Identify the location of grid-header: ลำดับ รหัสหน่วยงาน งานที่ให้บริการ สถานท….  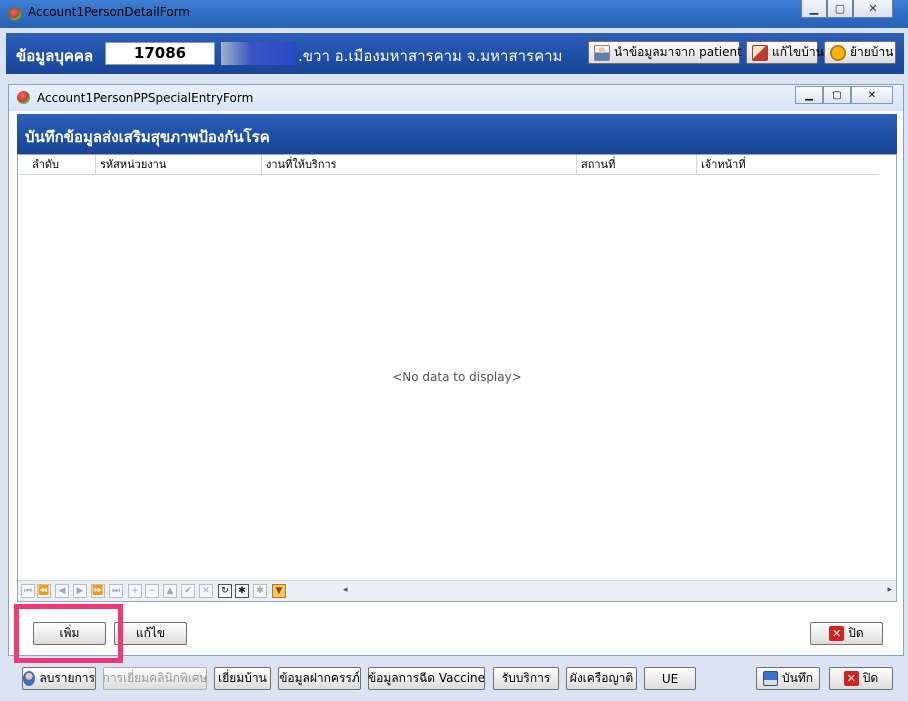
(449, 165).